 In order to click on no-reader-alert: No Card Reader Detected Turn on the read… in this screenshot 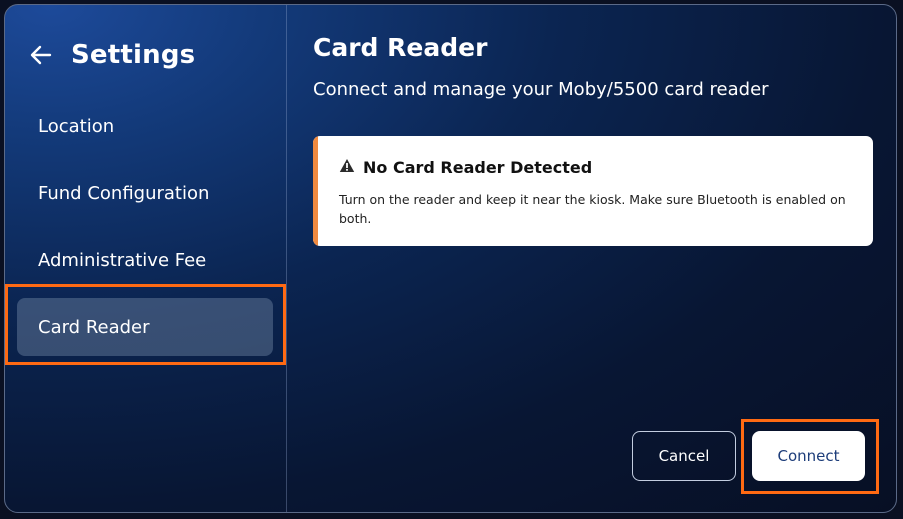, I will do `click(593, 191)`.